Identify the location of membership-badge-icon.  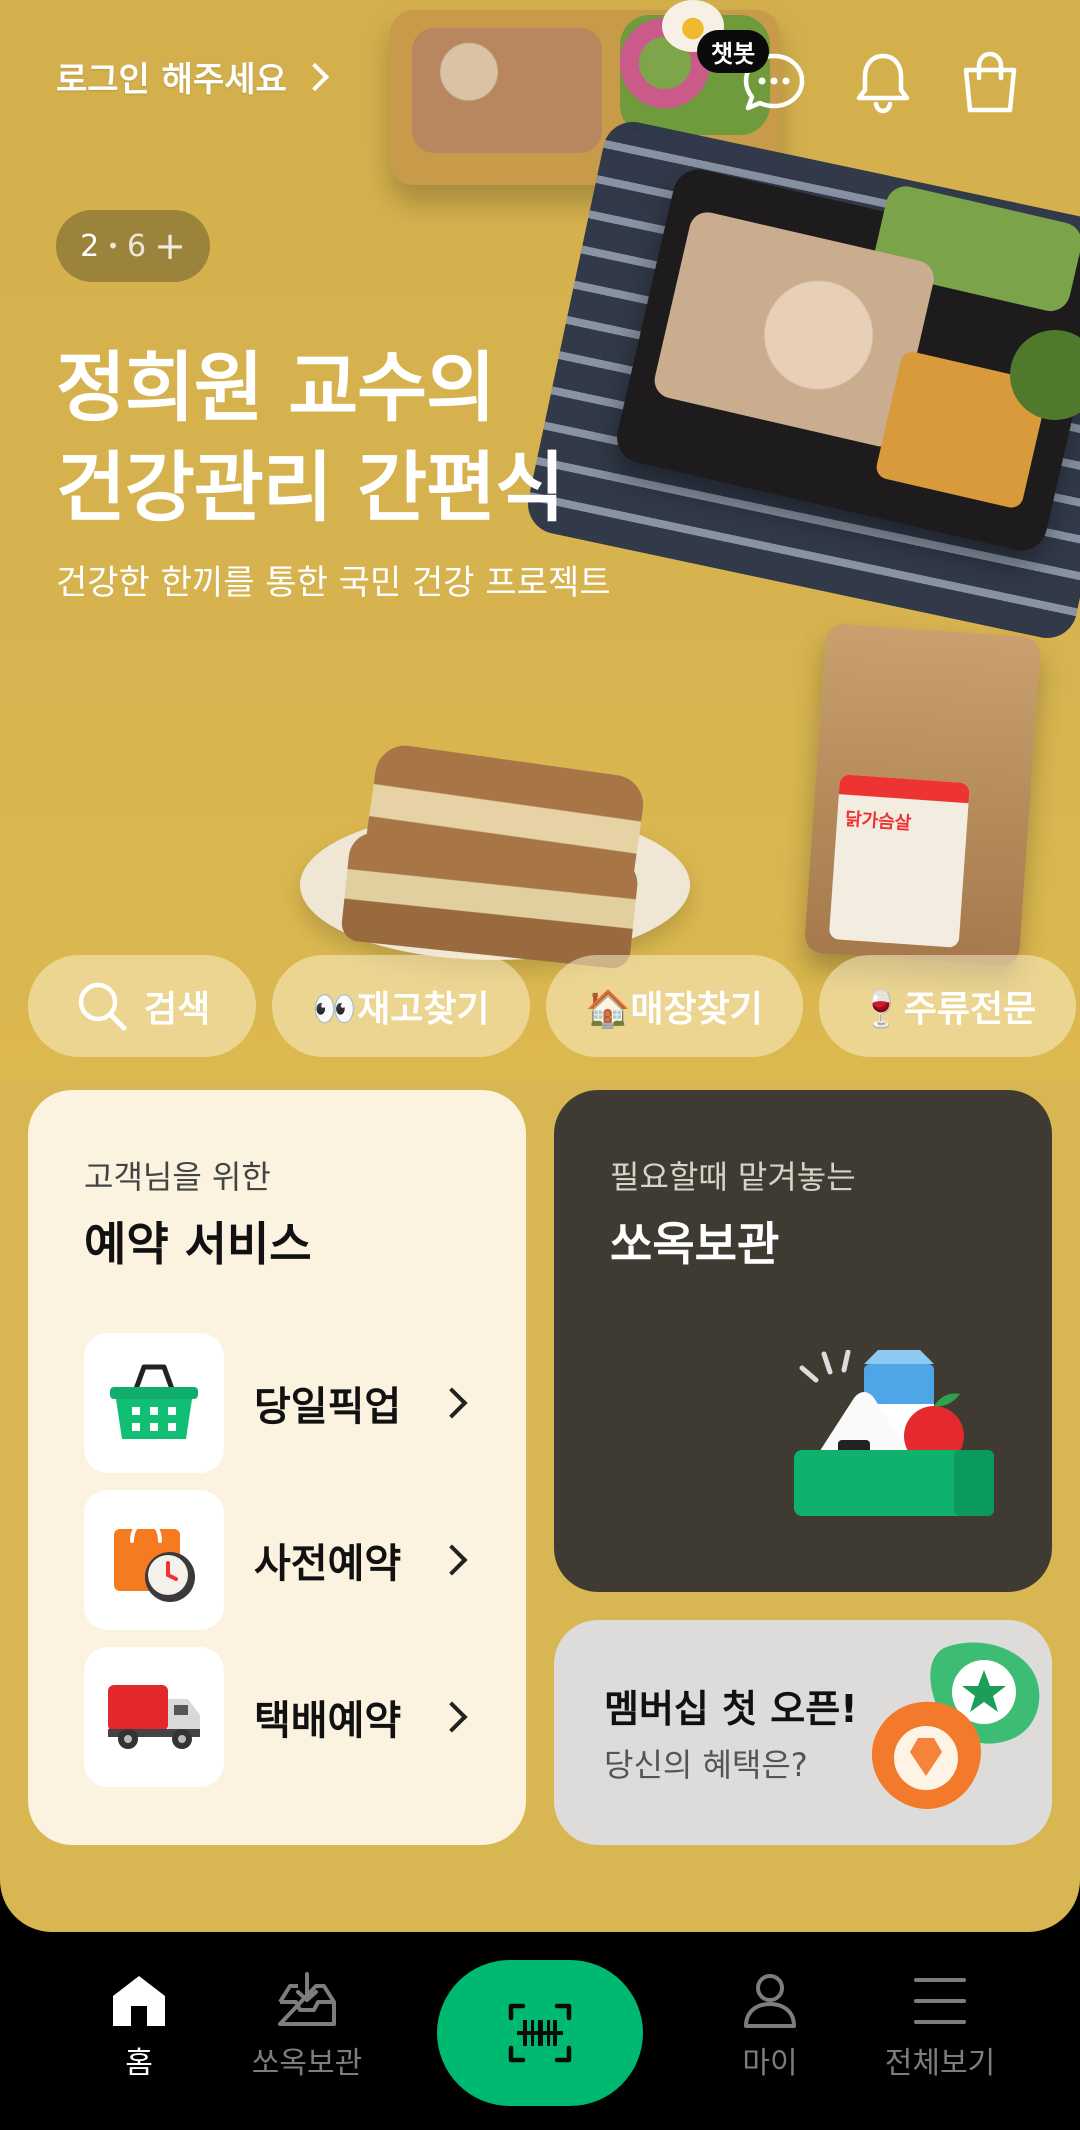
(955, 1725).